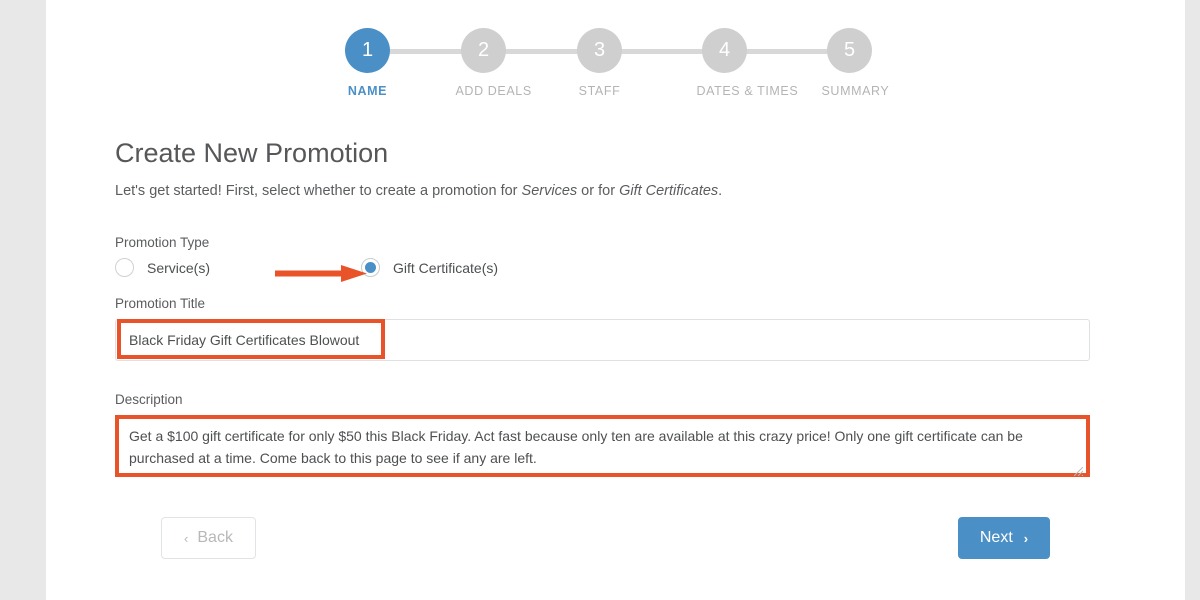  I want to click on back-button-label: Back, so click(215, 537).